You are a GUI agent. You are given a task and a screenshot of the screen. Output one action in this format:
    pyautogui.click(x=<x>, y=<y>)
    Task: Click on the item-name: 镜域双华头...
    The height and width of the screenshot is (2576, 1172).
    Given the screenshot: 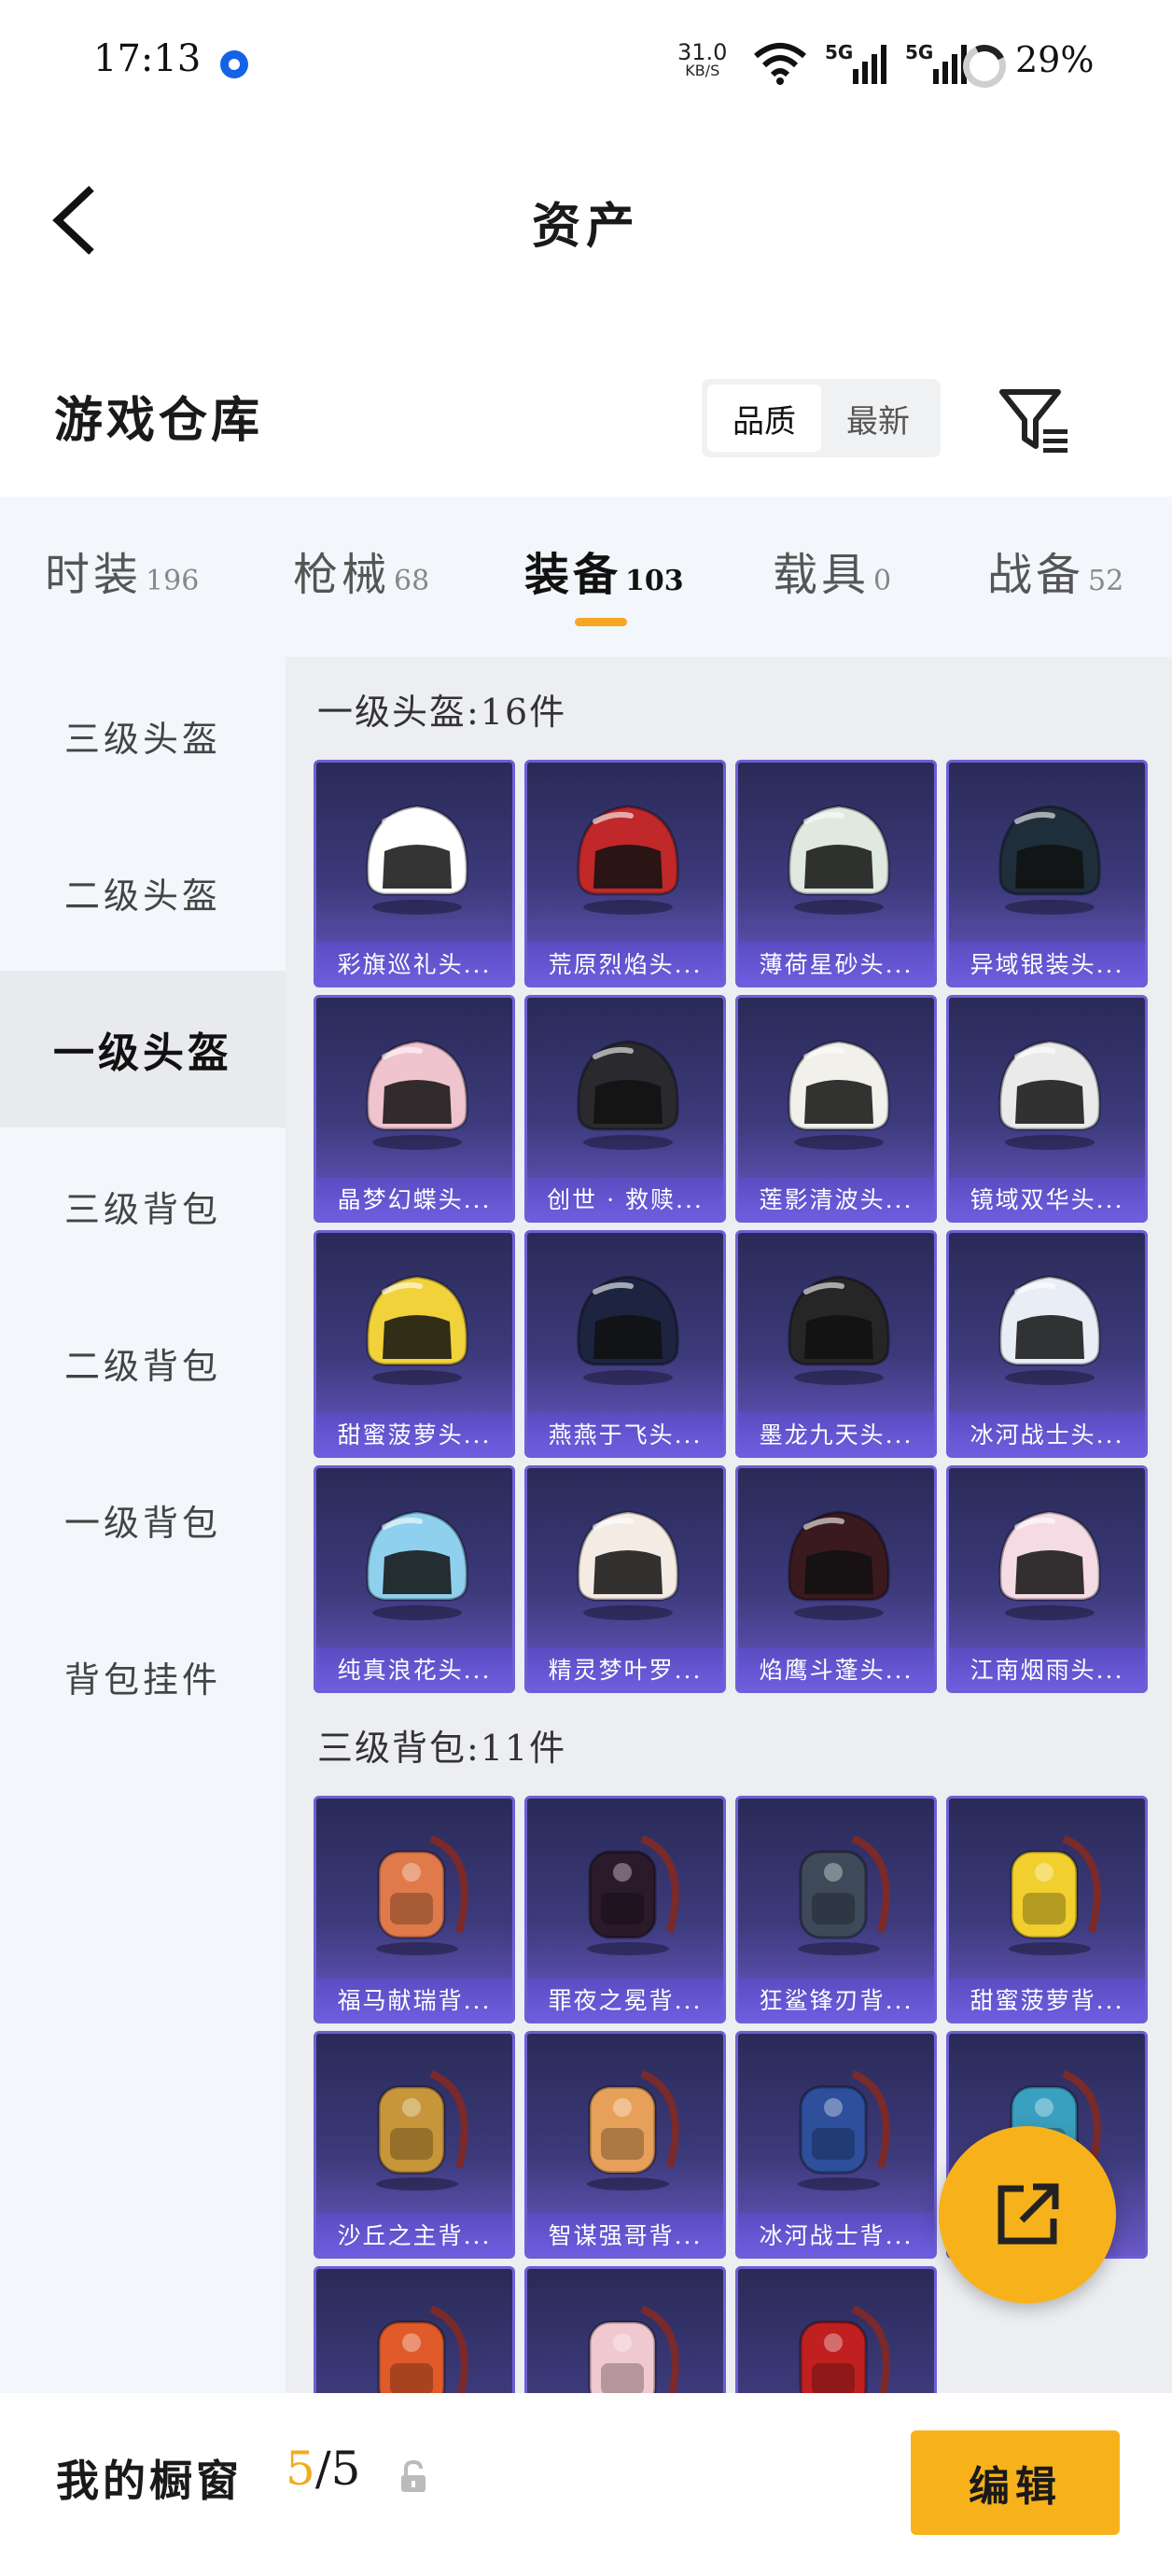 What is the action you would take?
    pyautogui.click(x=1047, y=1198)
    